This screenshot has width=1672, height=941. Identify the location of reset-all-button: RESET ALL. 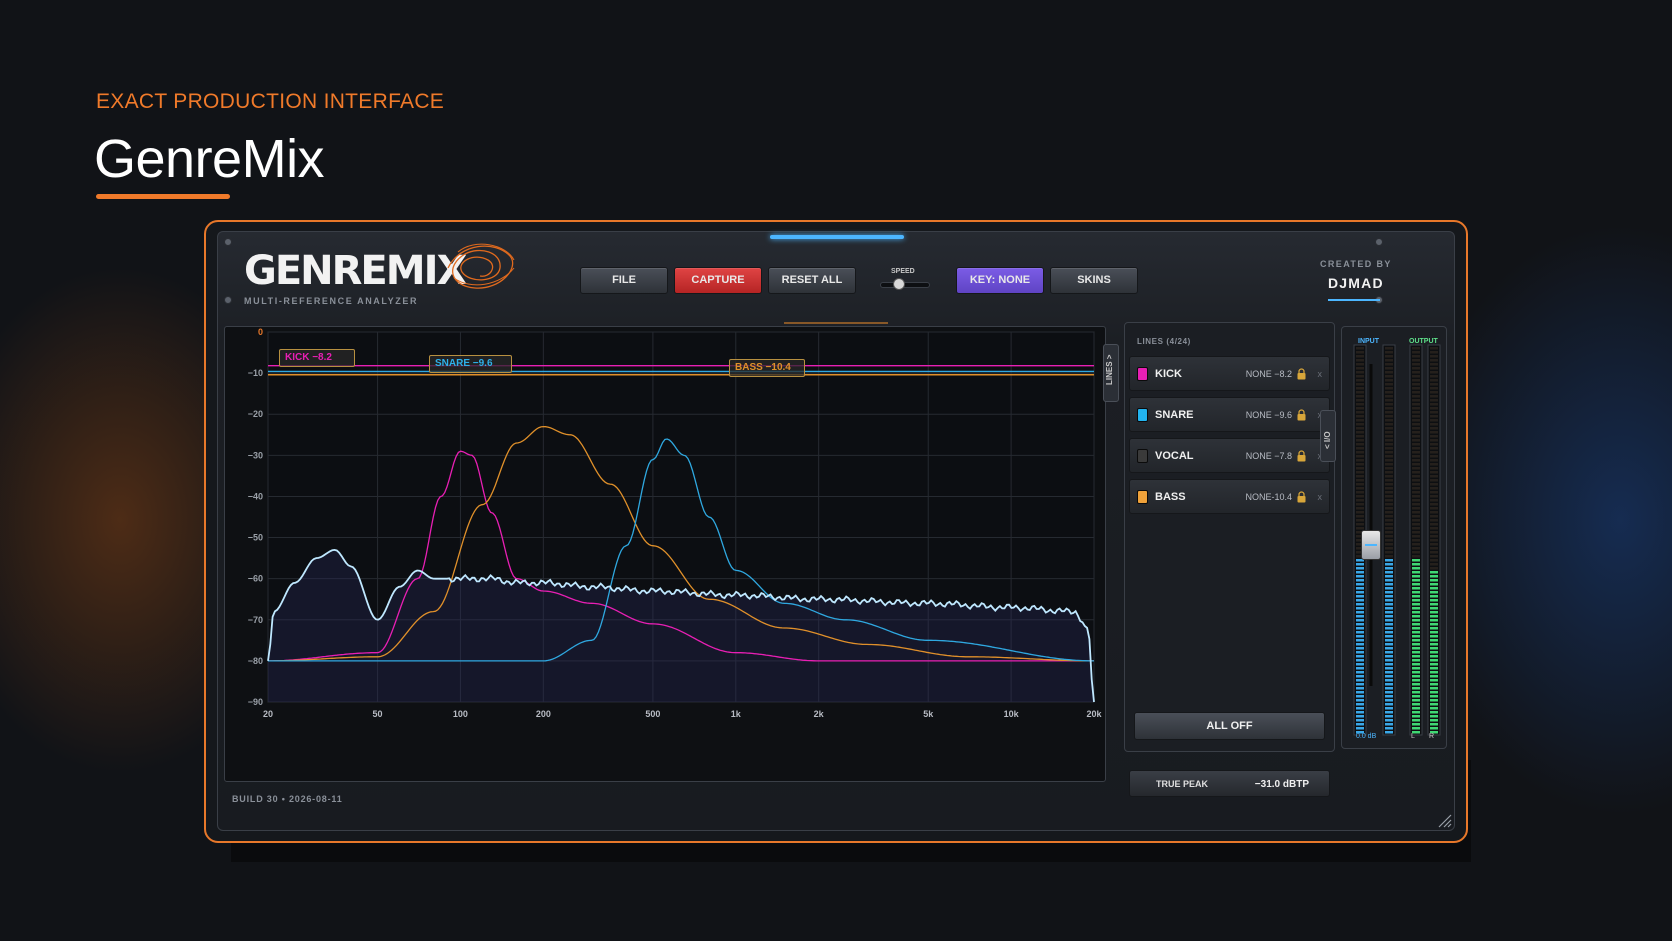
(812, 280).